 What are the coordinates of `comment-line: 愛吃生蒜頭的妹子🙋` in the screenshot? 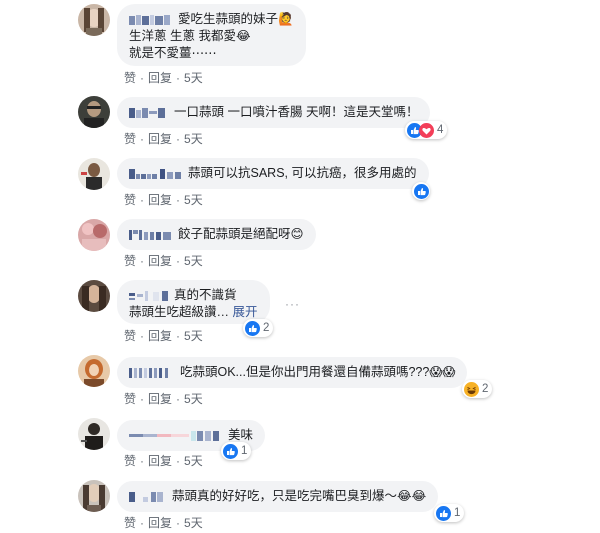 It's located at (211, 19).